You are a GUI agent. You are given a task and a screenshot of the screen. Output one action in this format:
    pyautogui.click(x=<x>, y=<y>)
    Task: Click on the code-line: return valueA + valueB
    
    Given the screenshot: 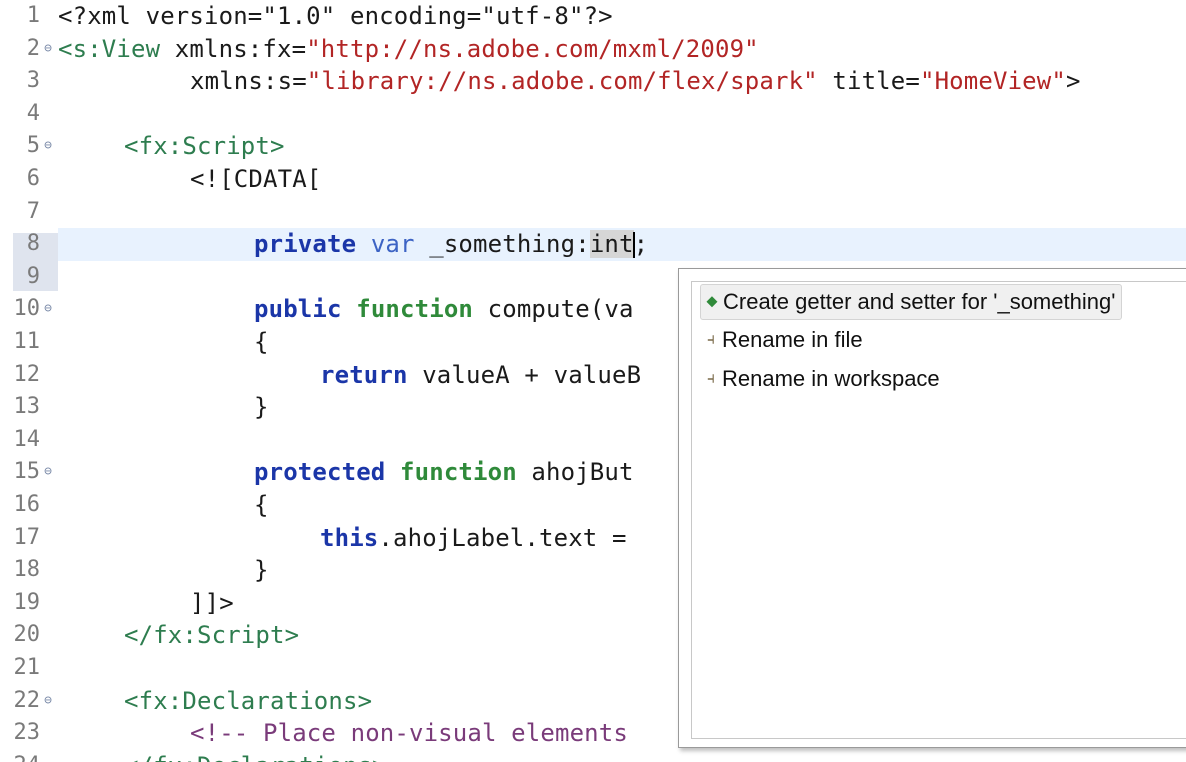 What is the action you would take?
    pyautogui.click(x=480, y=375)
    